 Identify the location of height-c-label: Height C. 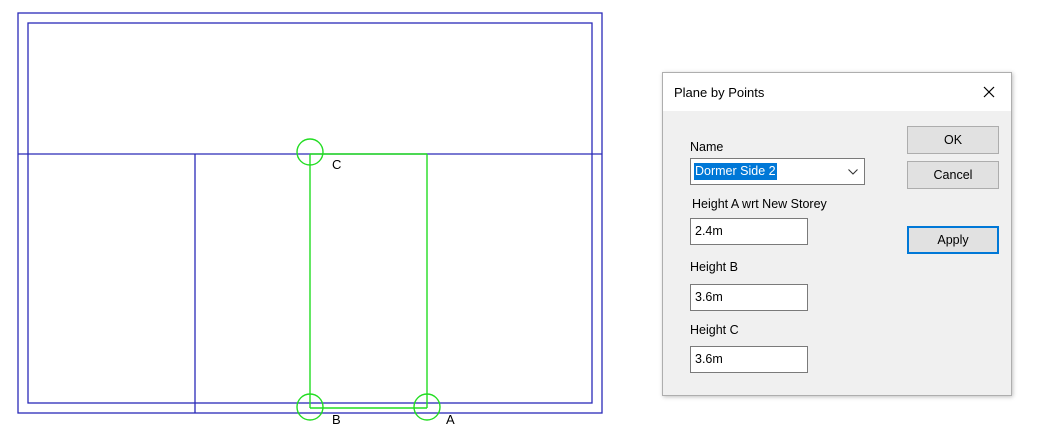
(714, 330).